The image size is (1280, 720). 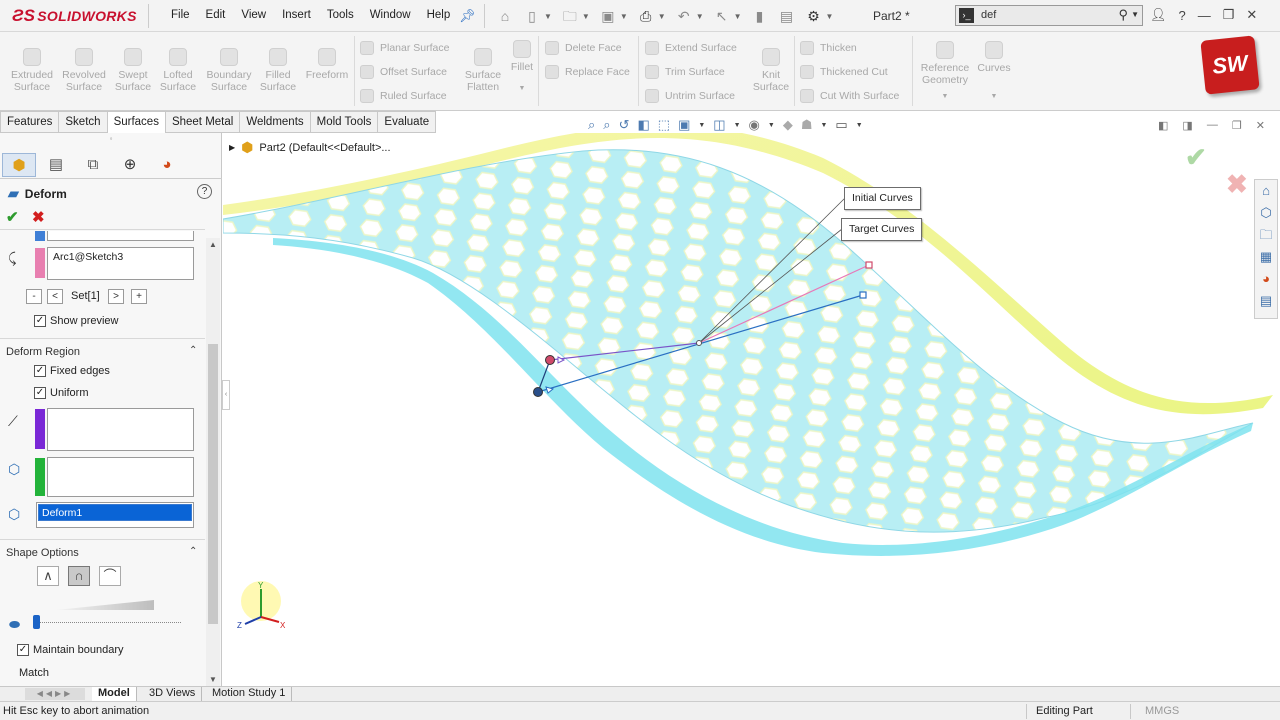 I want to click on confirm-ok-icon: ✔, so click(x=1196, y=157).